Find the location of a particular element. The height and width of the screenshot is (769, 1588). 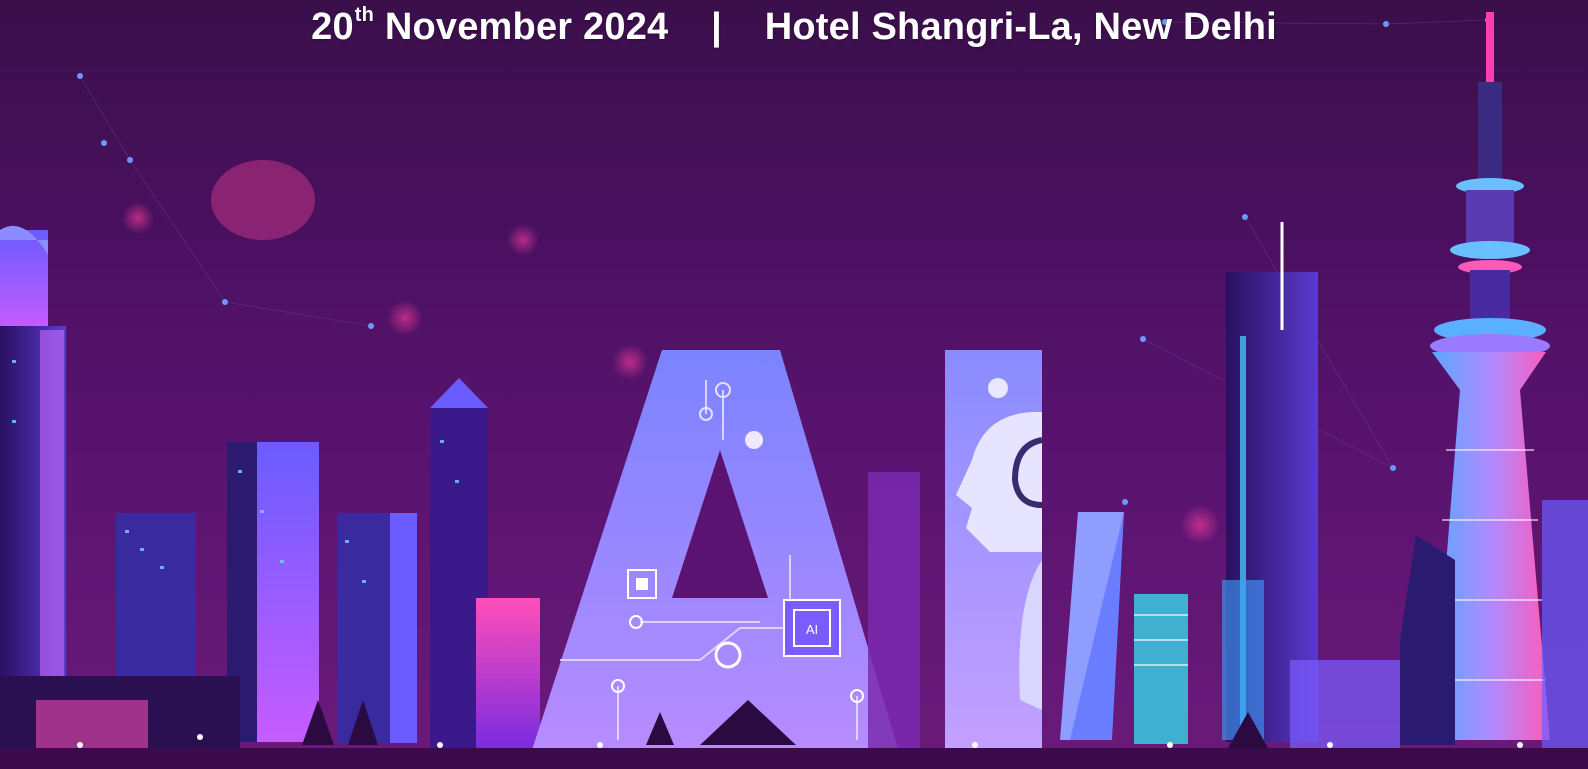

pink-moon is located at coordinates (263, 200).